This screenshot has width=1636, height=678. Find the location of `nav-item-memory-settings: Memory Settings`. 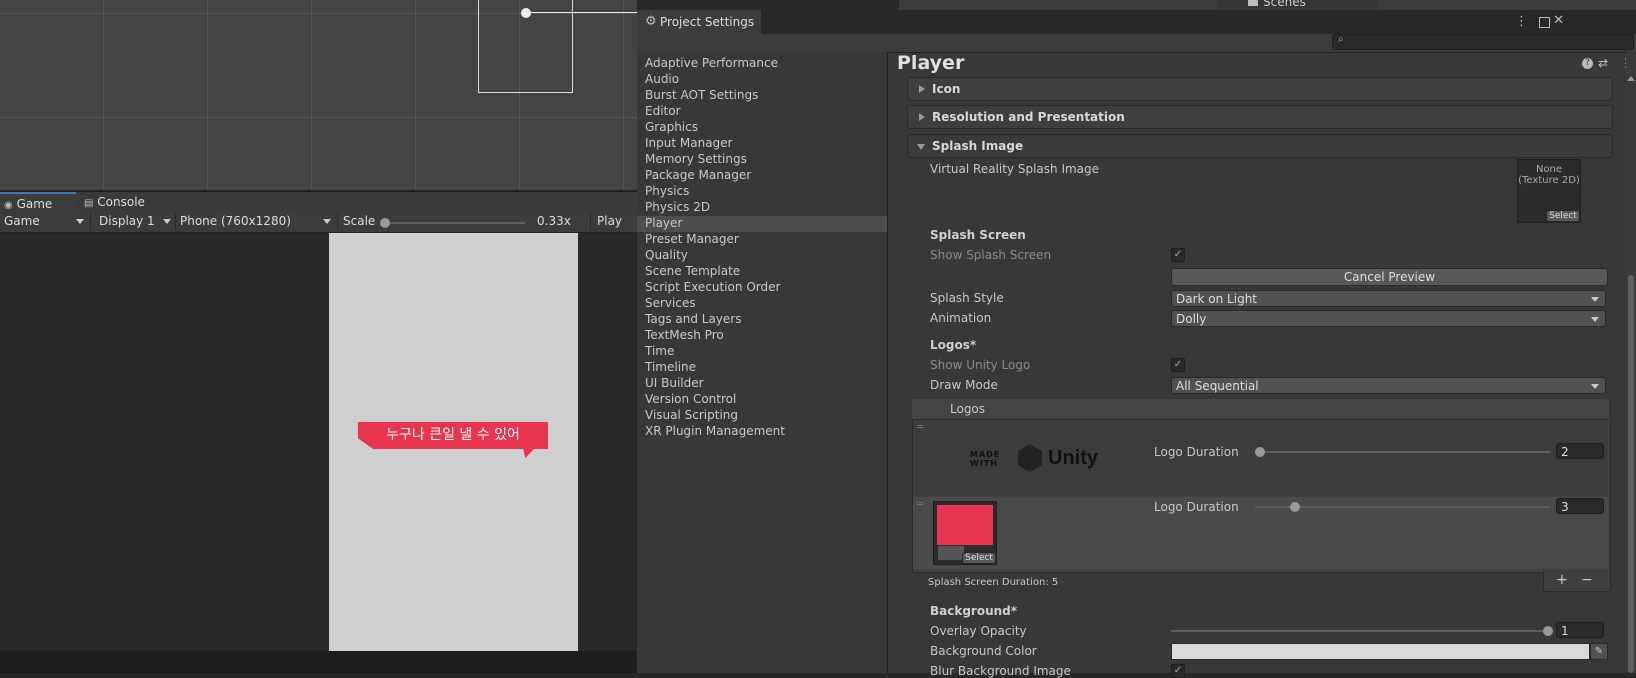

nav-item-memory-settings: Memory Settings is located at coordinates (696, 159).